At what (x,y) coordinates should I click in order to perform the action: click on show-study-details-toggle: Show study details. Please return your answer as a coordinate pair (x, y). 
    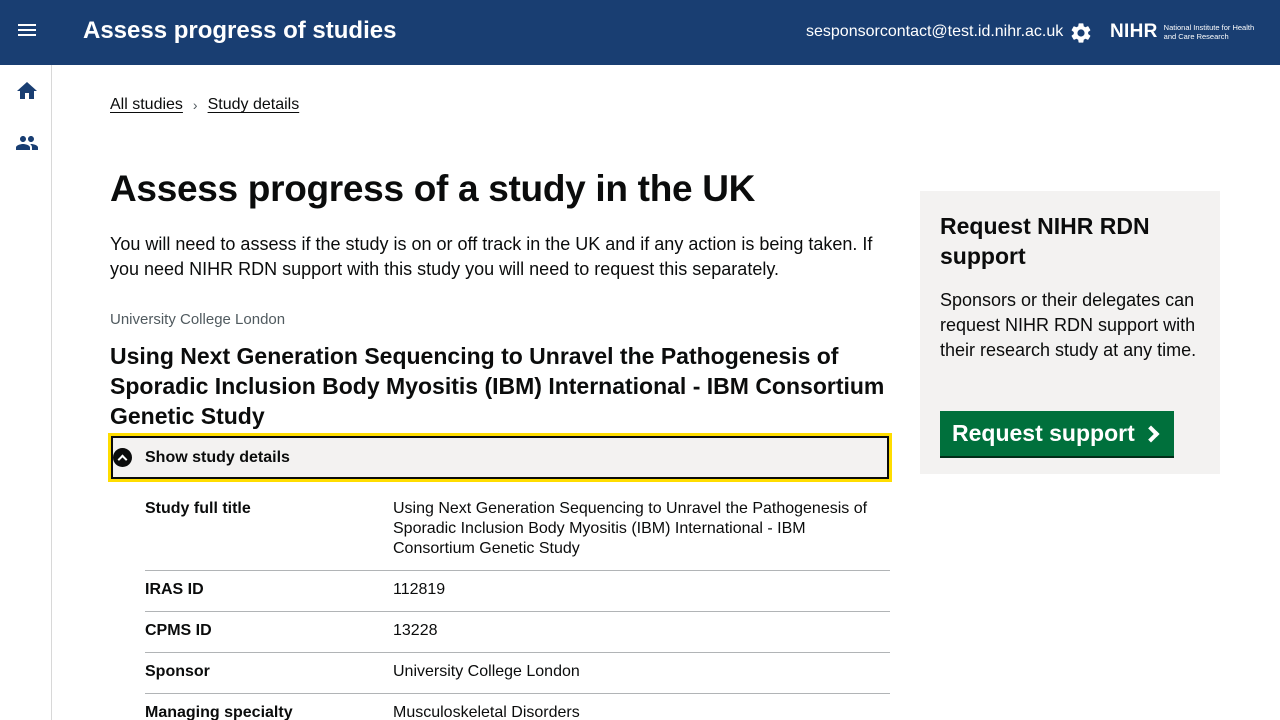
    Looking at the image, I should click on (500, 457).